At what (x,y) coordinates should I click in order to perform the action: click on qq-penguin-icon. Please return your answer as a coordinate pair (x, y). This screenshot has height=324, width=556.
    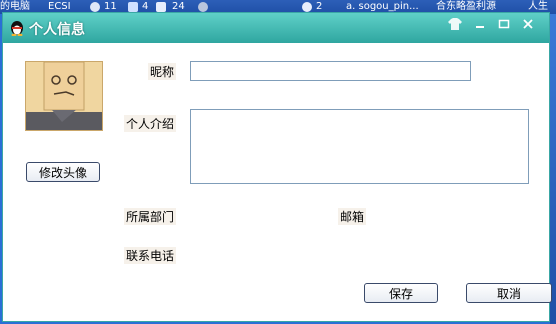
    Looking at the image, I should click on (17, 28).